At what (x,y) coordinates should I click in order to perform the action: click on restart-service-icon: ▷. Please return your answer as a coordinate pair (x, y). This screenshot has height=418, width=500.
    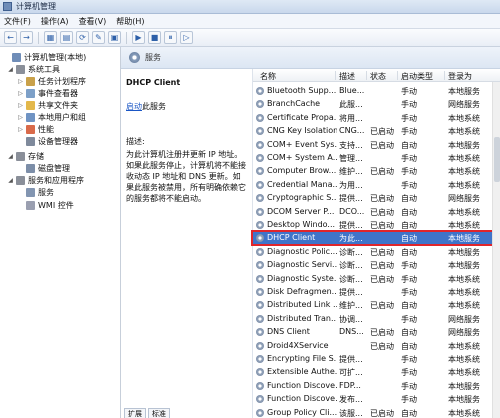
    Looking at the image, I should click on (186, 37).